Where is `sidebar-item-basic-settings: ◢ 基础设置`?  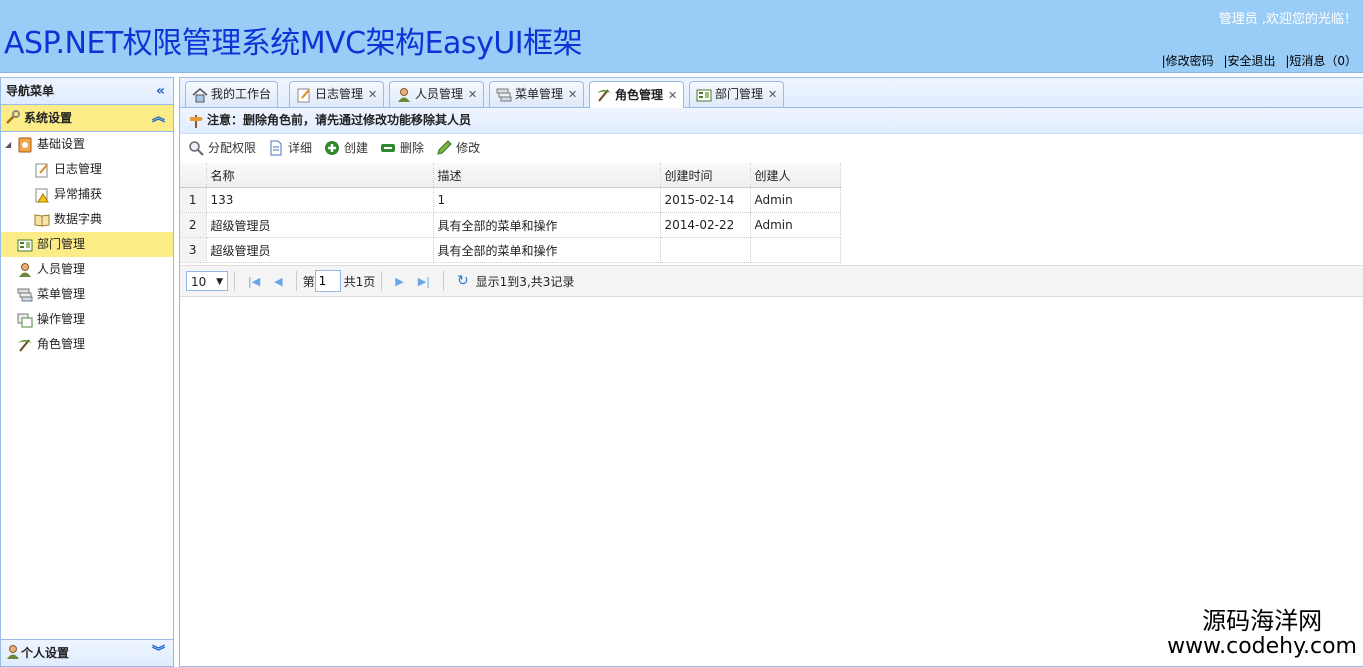
sidebar-item-basic-settings: ◢ 基础设置 is located at coordinates (87, 144).